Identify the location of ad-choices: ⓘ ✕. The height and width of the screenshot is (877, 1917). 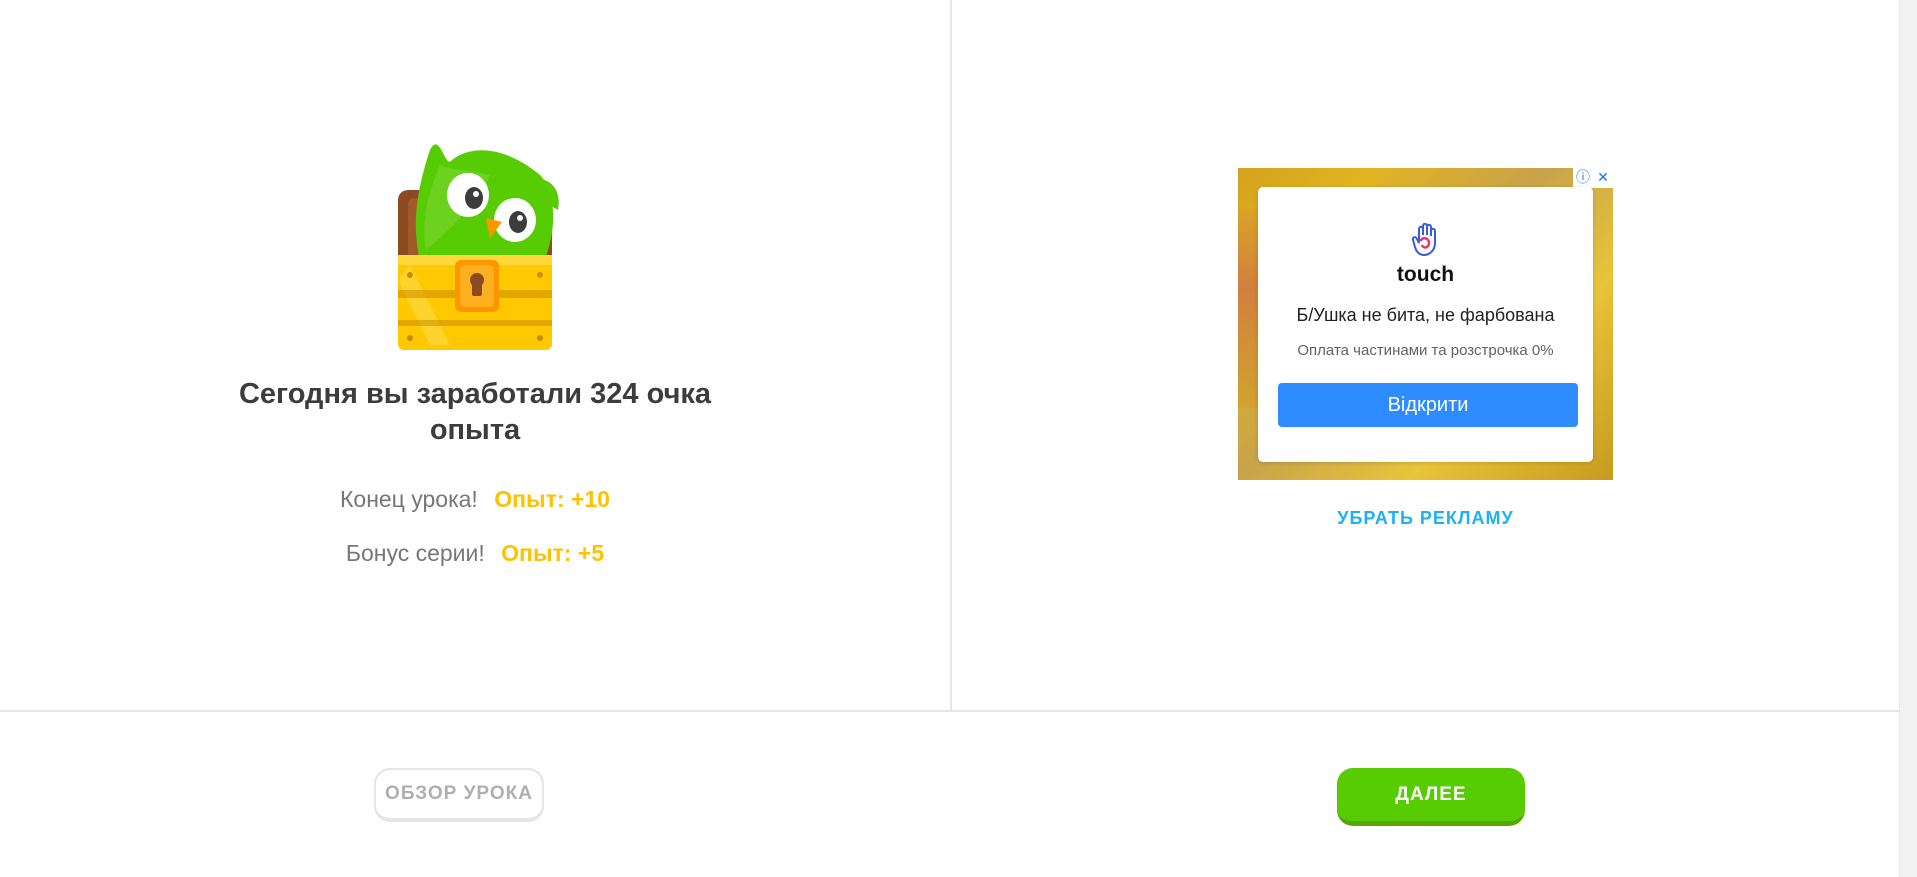
(1593, 178).